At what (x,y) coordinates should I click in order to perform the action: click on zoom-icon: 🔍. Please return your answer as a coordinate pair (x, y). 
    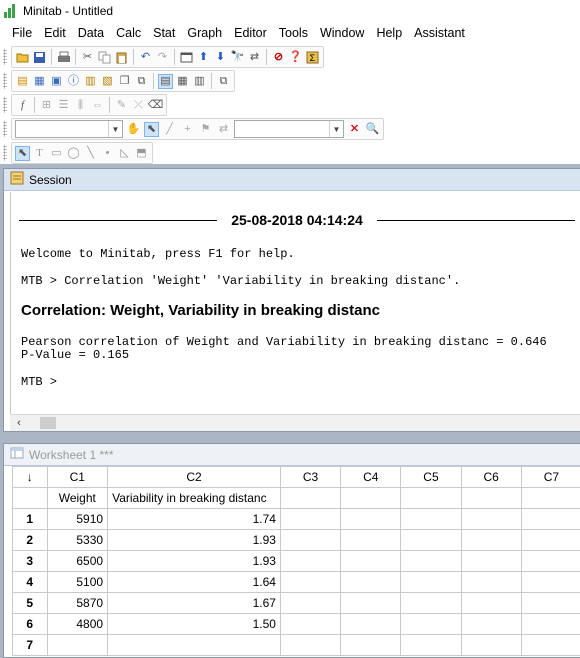
    Looking at the image, I should click on (372, 129).